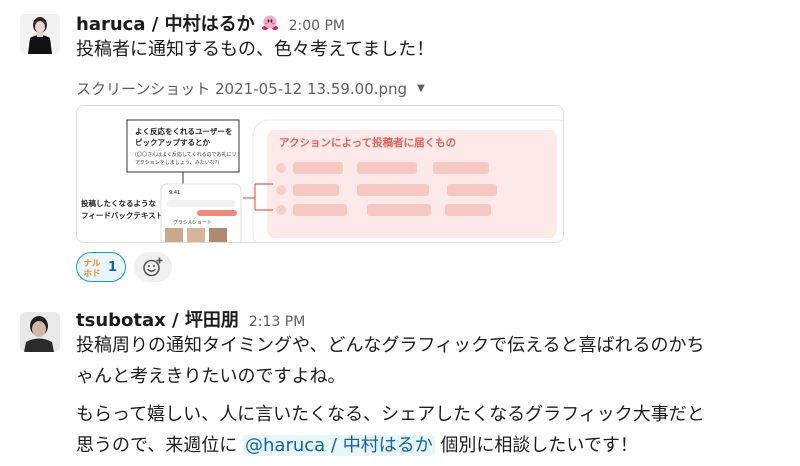 This screenshot has height=466, width=800. I want to click on preview-box-line-2: ピックアップするとか, so click(172, 142).